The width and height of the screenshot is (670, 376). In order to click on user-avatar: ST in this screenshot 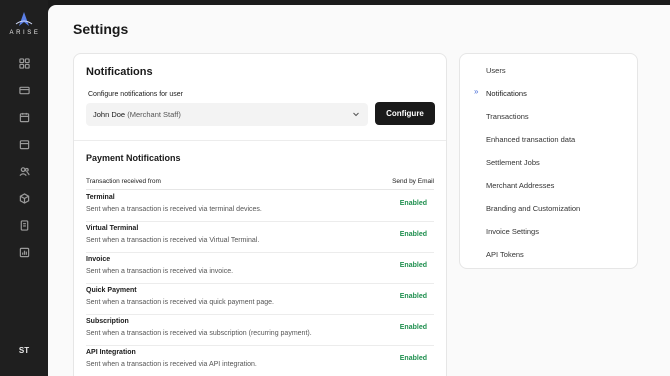, I will do `click(24, 350)`.